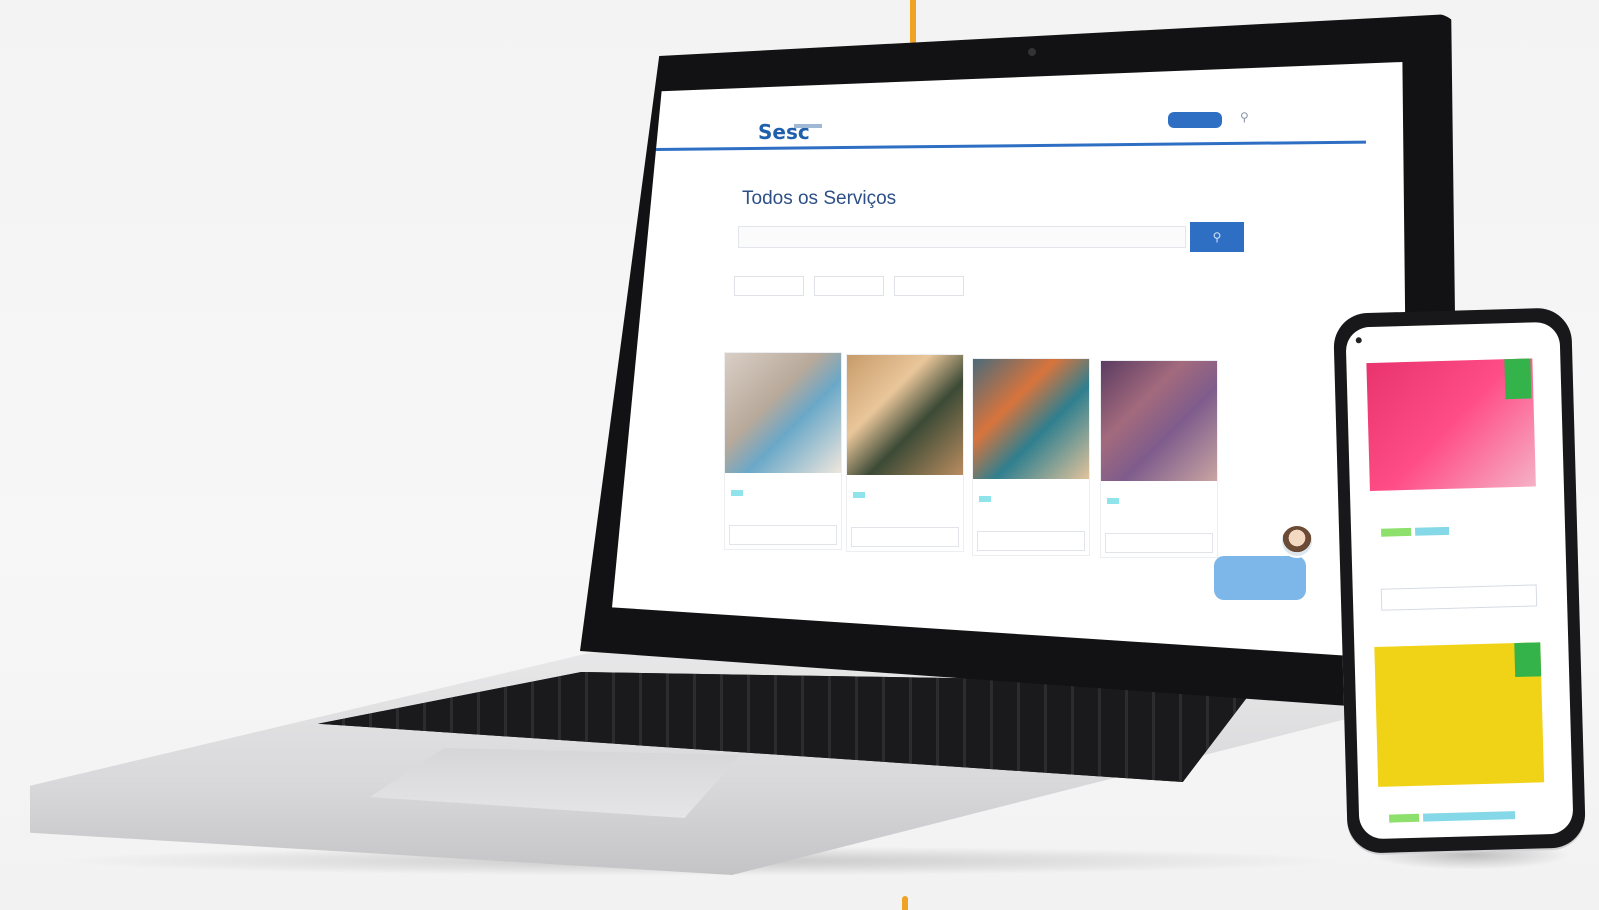 The image size is (1599, 910). I want to click on phone-card-title, so click(1450, 503).